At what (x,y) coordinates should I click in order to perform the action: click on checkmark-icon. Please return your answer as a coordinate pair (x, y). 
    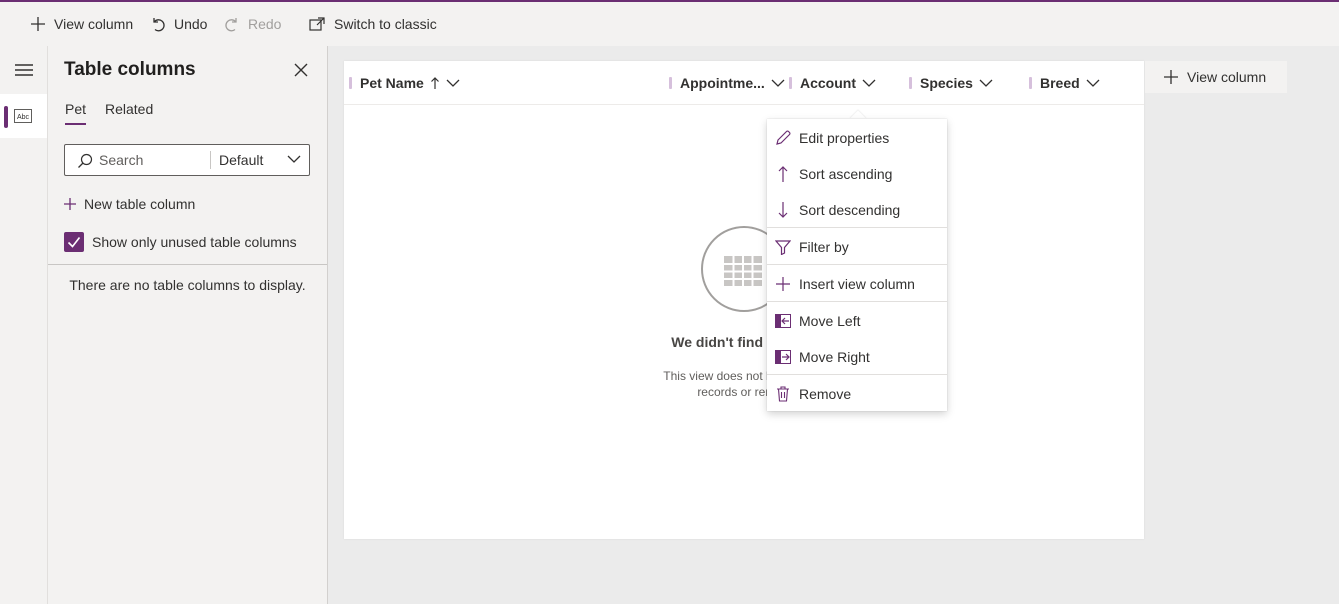
    Looking at the image, I should click on (74, 242).